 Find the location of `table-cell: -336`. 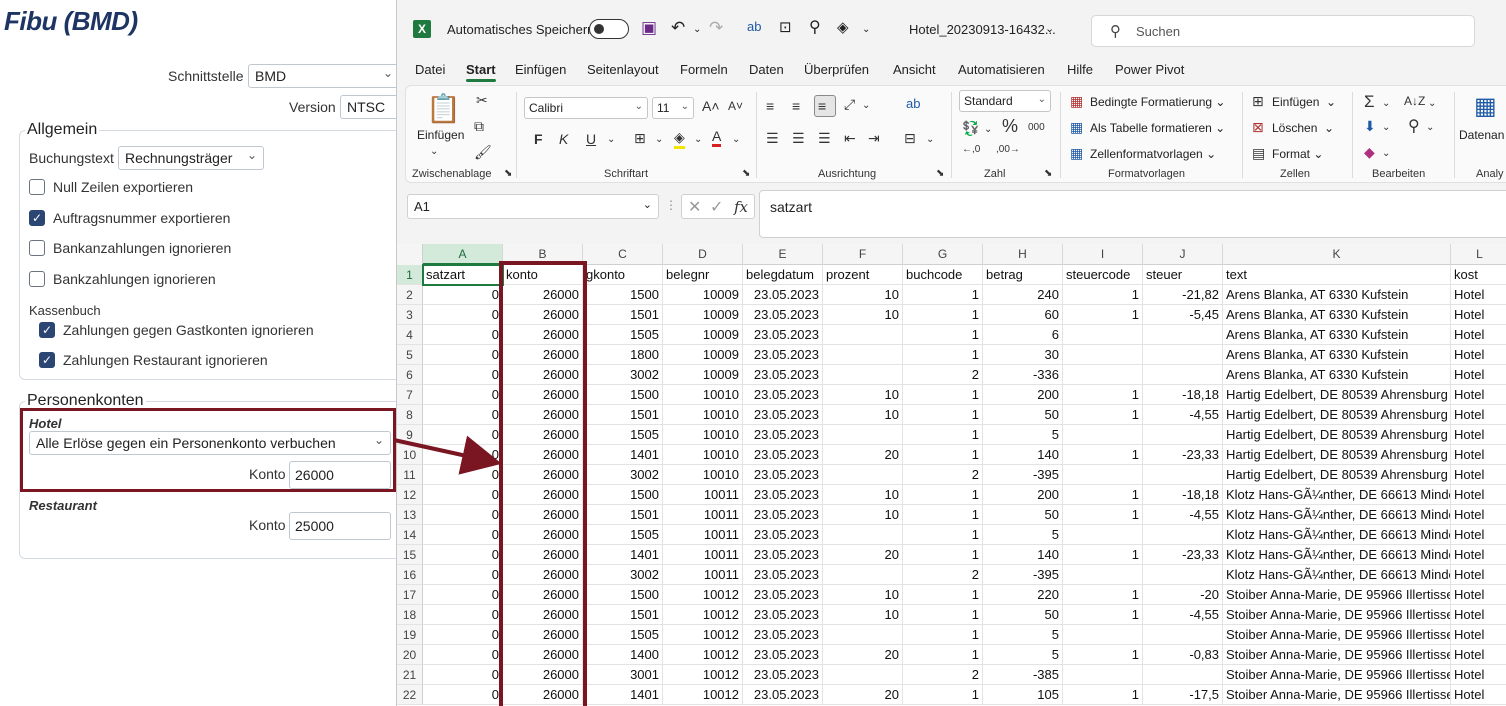

table-cell: -336 is located at coordinates (1023, 375).